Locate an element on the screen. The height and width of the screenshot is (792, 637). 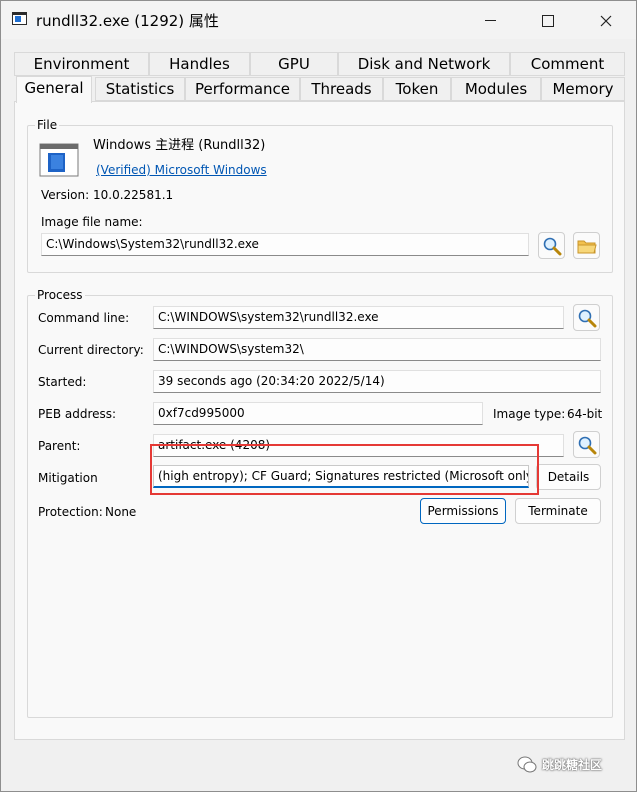
minimize-icon is located at coordinates (490, 20).